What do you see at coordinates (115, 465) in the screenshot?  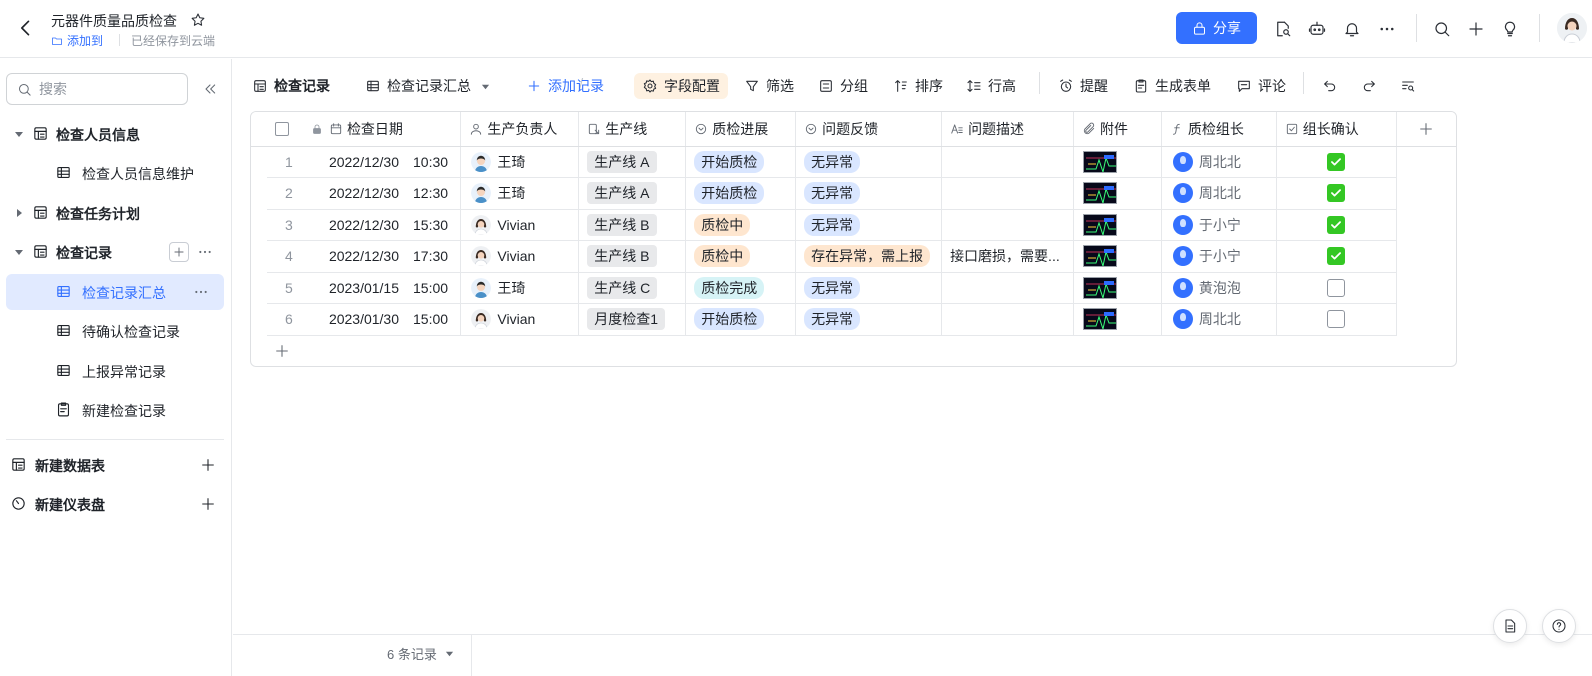 I see `new-table-button: 新建数据表` at bounding box center [115, 465].